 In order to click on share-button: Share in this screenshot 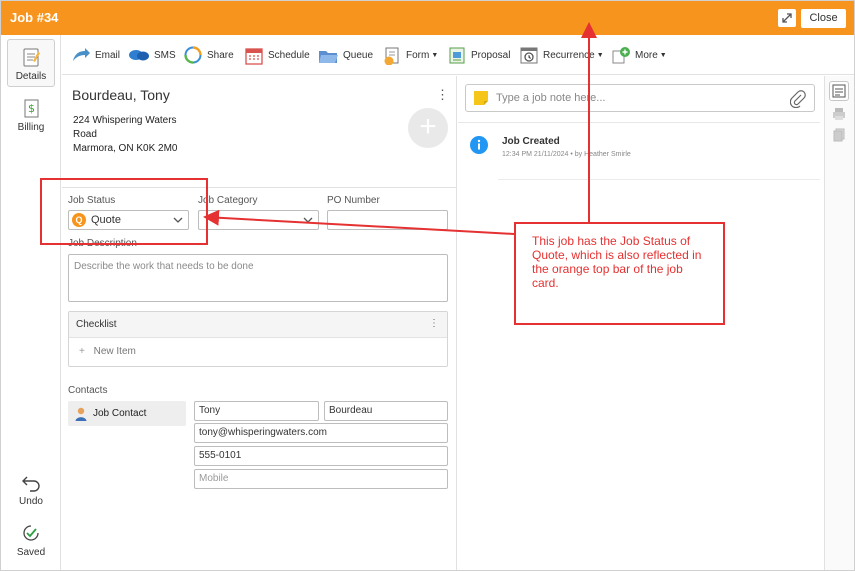, I will do `click(208, 55)`.